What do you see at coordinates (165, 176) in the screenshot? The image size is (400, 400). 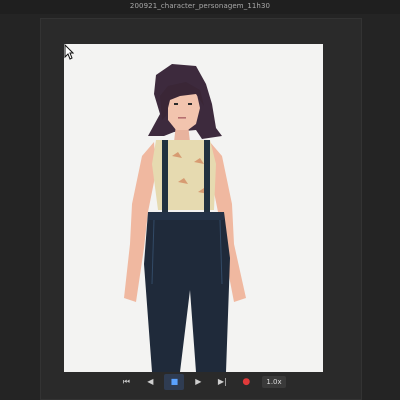 I see `left-suspender` at bounding box center [165, 176].